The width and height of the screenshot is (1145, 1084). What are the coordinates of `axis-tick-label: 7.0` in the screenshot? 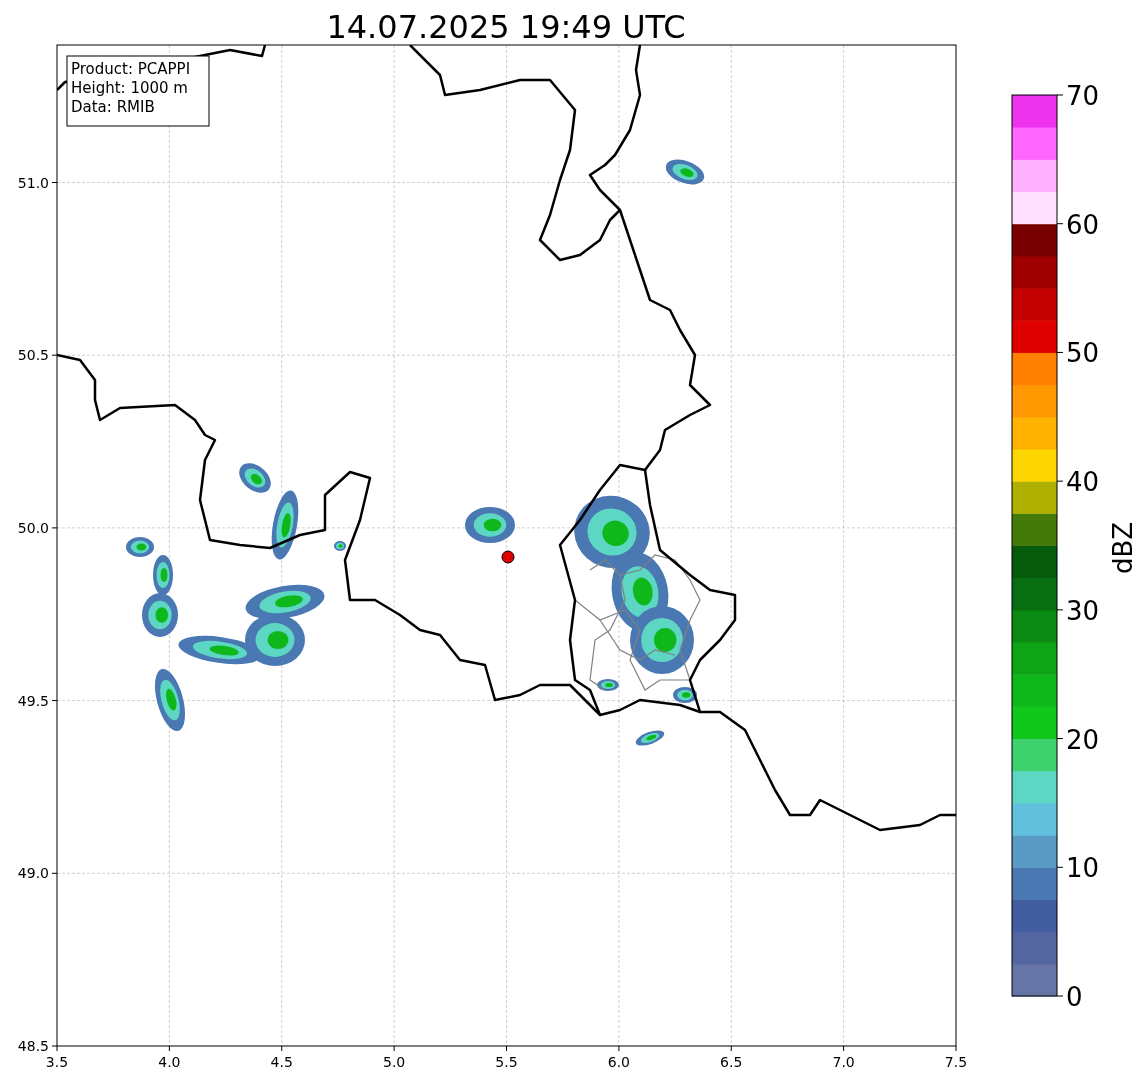 It's located at (843, 1062).